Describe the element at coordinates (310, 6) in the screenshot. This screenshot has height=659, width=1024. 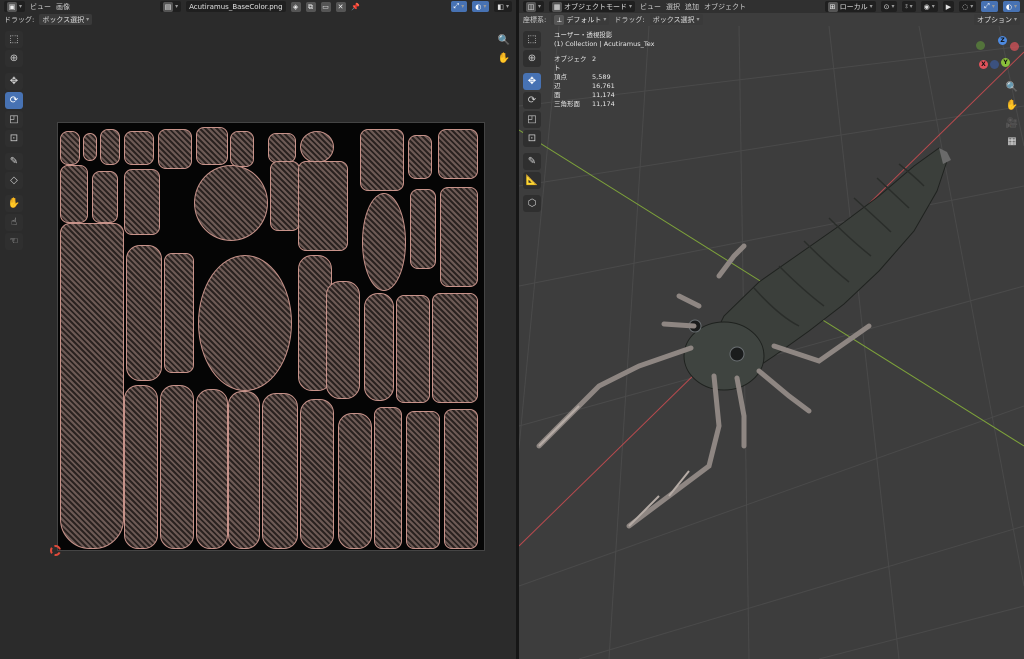
I see `duplicate-image-icon: ⧉` at that location.